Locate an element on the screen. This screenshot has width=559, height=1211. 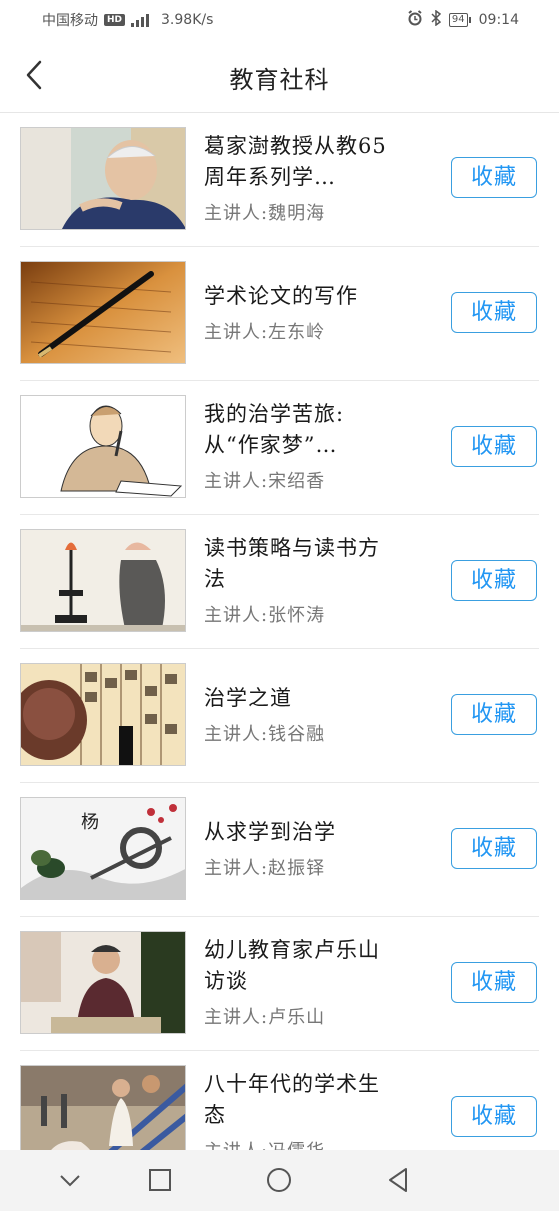
item-title: 学术论文的写作 is located at coordinates (281, 296).